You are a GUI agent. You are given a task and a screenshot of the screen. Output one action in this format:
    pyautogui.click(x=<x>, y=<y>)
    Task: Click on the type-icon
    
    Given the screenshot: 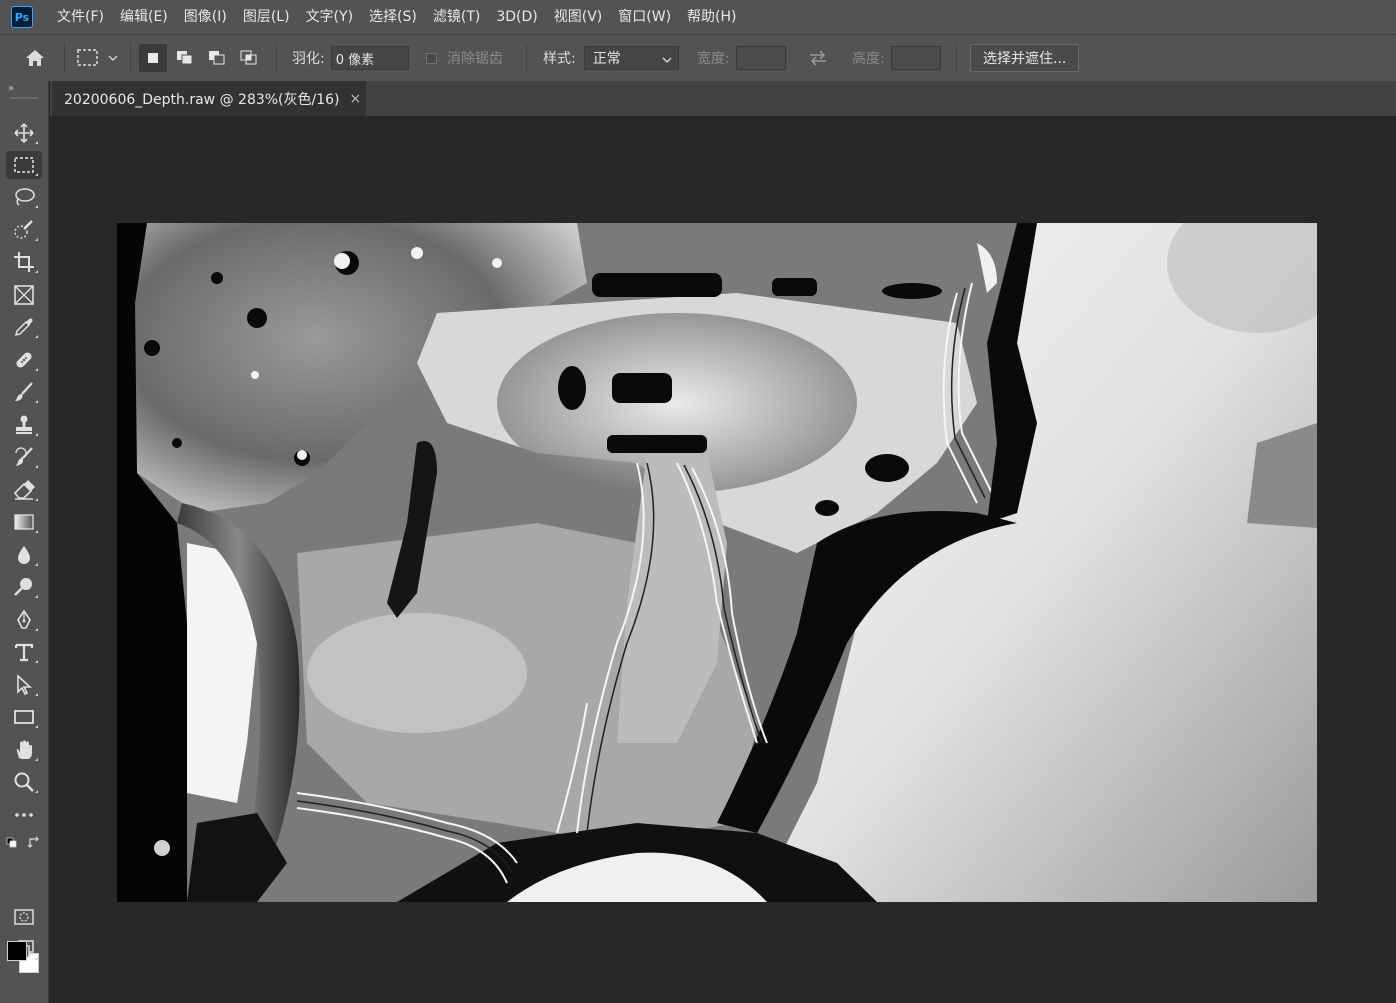 What is the action you would take?
    pyautogui.click(x=24, y=652)
    